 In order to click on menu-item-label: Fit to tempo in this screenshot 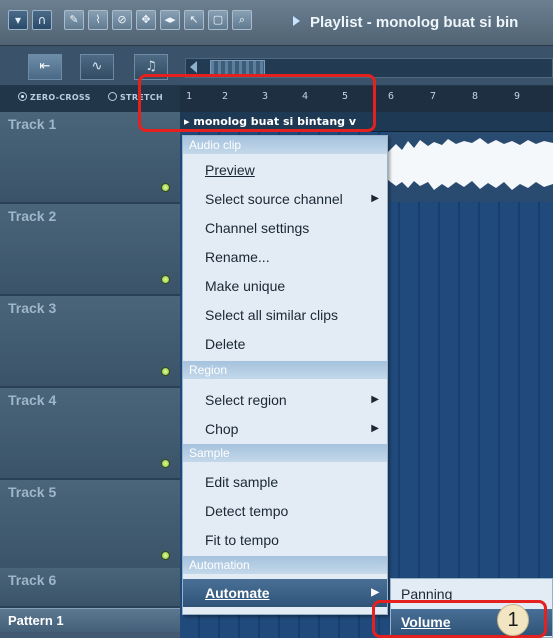, I will do `click(242, 540)`.